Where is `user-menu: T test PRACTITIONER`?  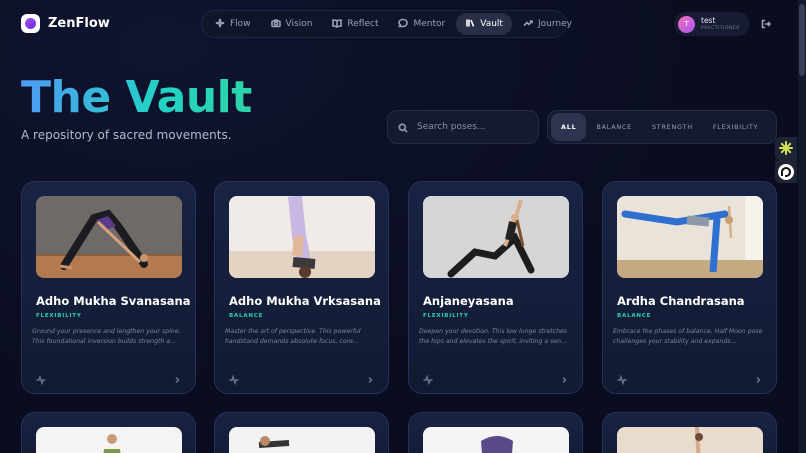 user-menu: T test PRACTITIONER is located at coordinates (712, 24).